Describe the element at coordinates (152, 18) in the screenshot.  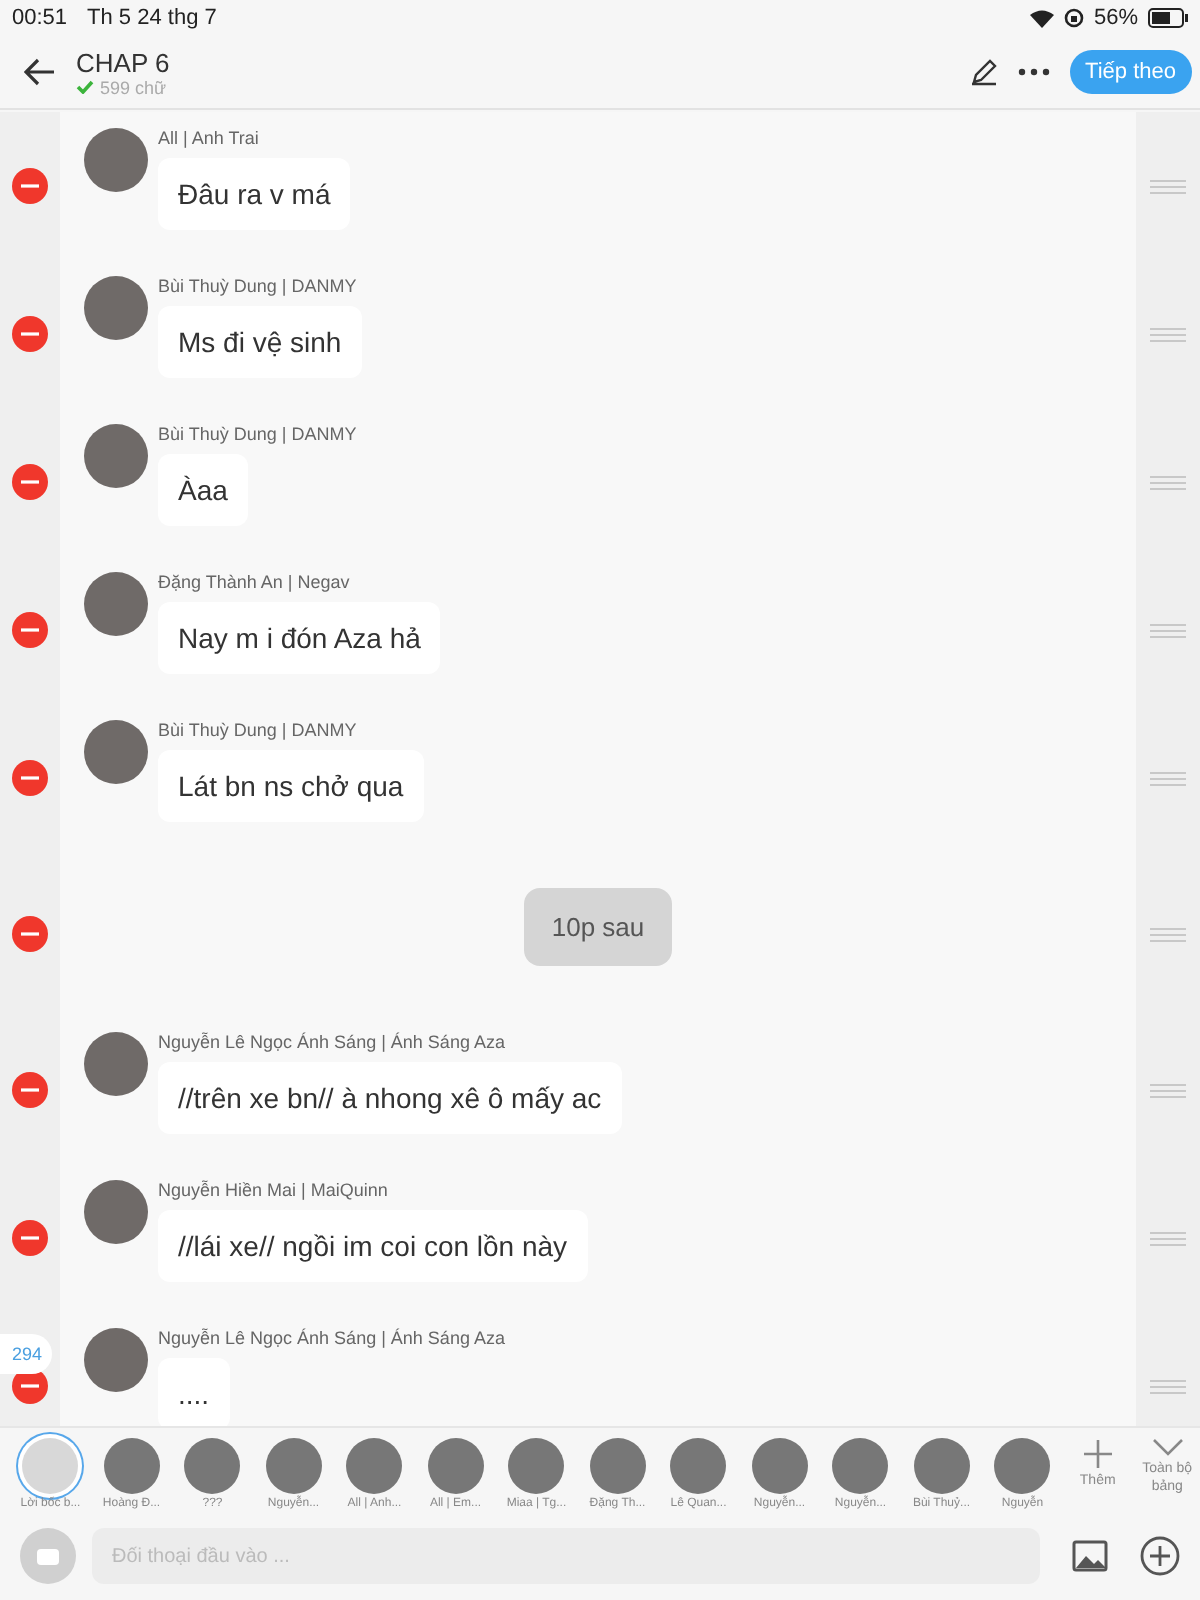
I see `status-date: Th 5 24 thg 7` at that location.